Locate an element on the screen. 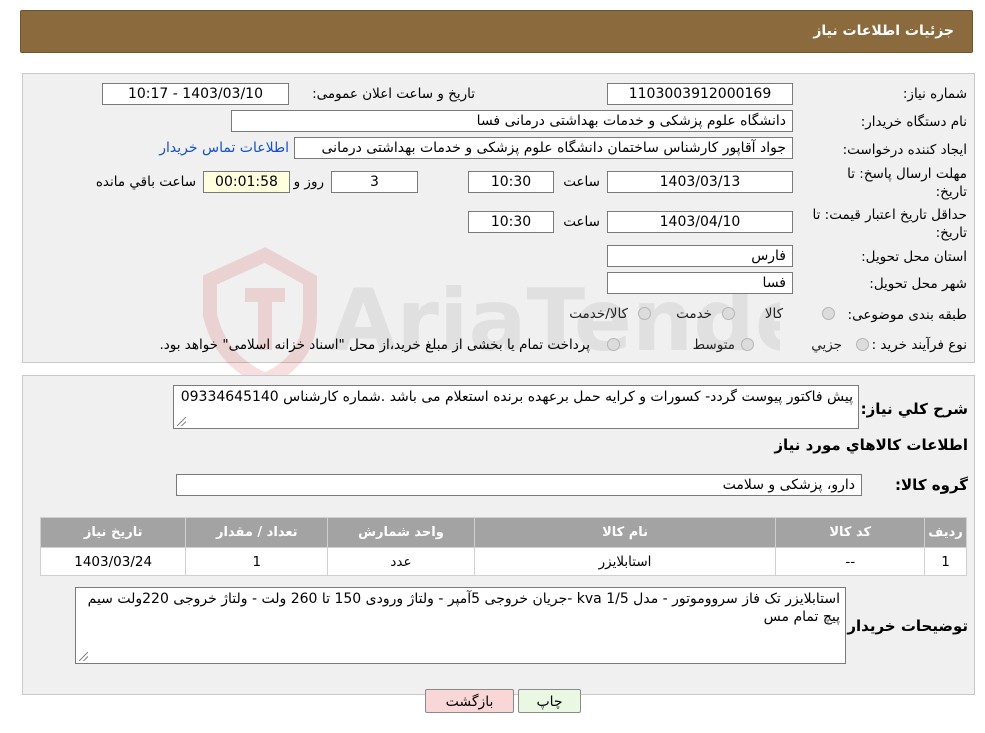 The height and width of the screenshot is (733, 985). items-section-title: اطلاعات کالاهاي مورد نیاز is located at coordinates (871, 445).